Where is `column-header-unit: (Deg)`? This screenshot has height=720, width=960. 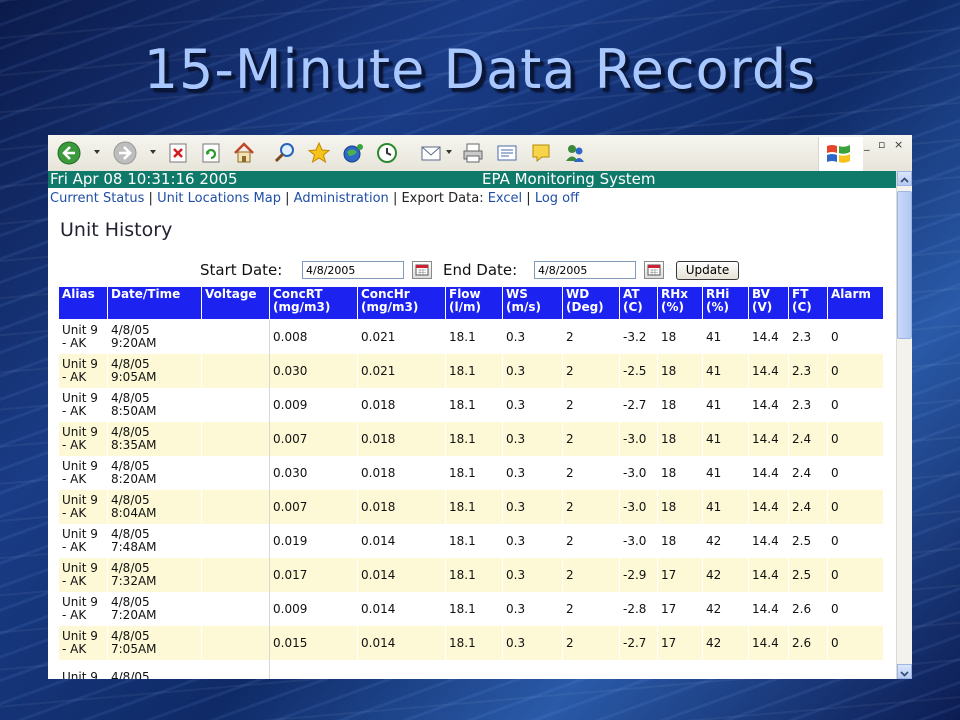 column-header-unit: (Deg) is located at coordinates (585, 307).